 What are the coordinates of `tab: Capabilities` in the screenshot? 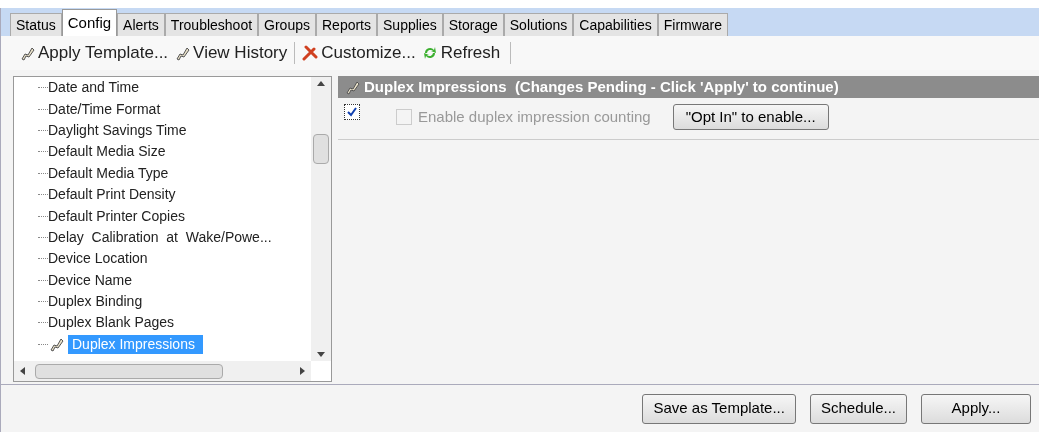 It's located at (615, 24).